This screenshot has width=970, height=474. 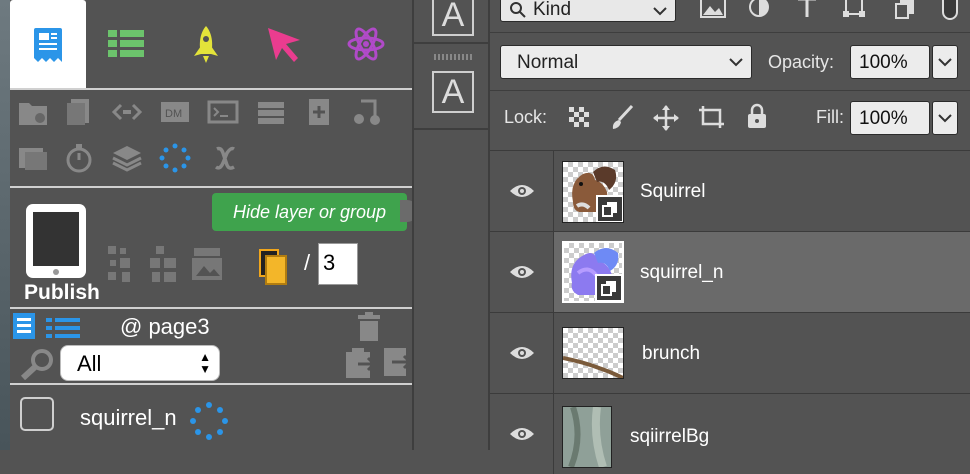 I want to click on cursor-icon, so click(x=284, y=45).